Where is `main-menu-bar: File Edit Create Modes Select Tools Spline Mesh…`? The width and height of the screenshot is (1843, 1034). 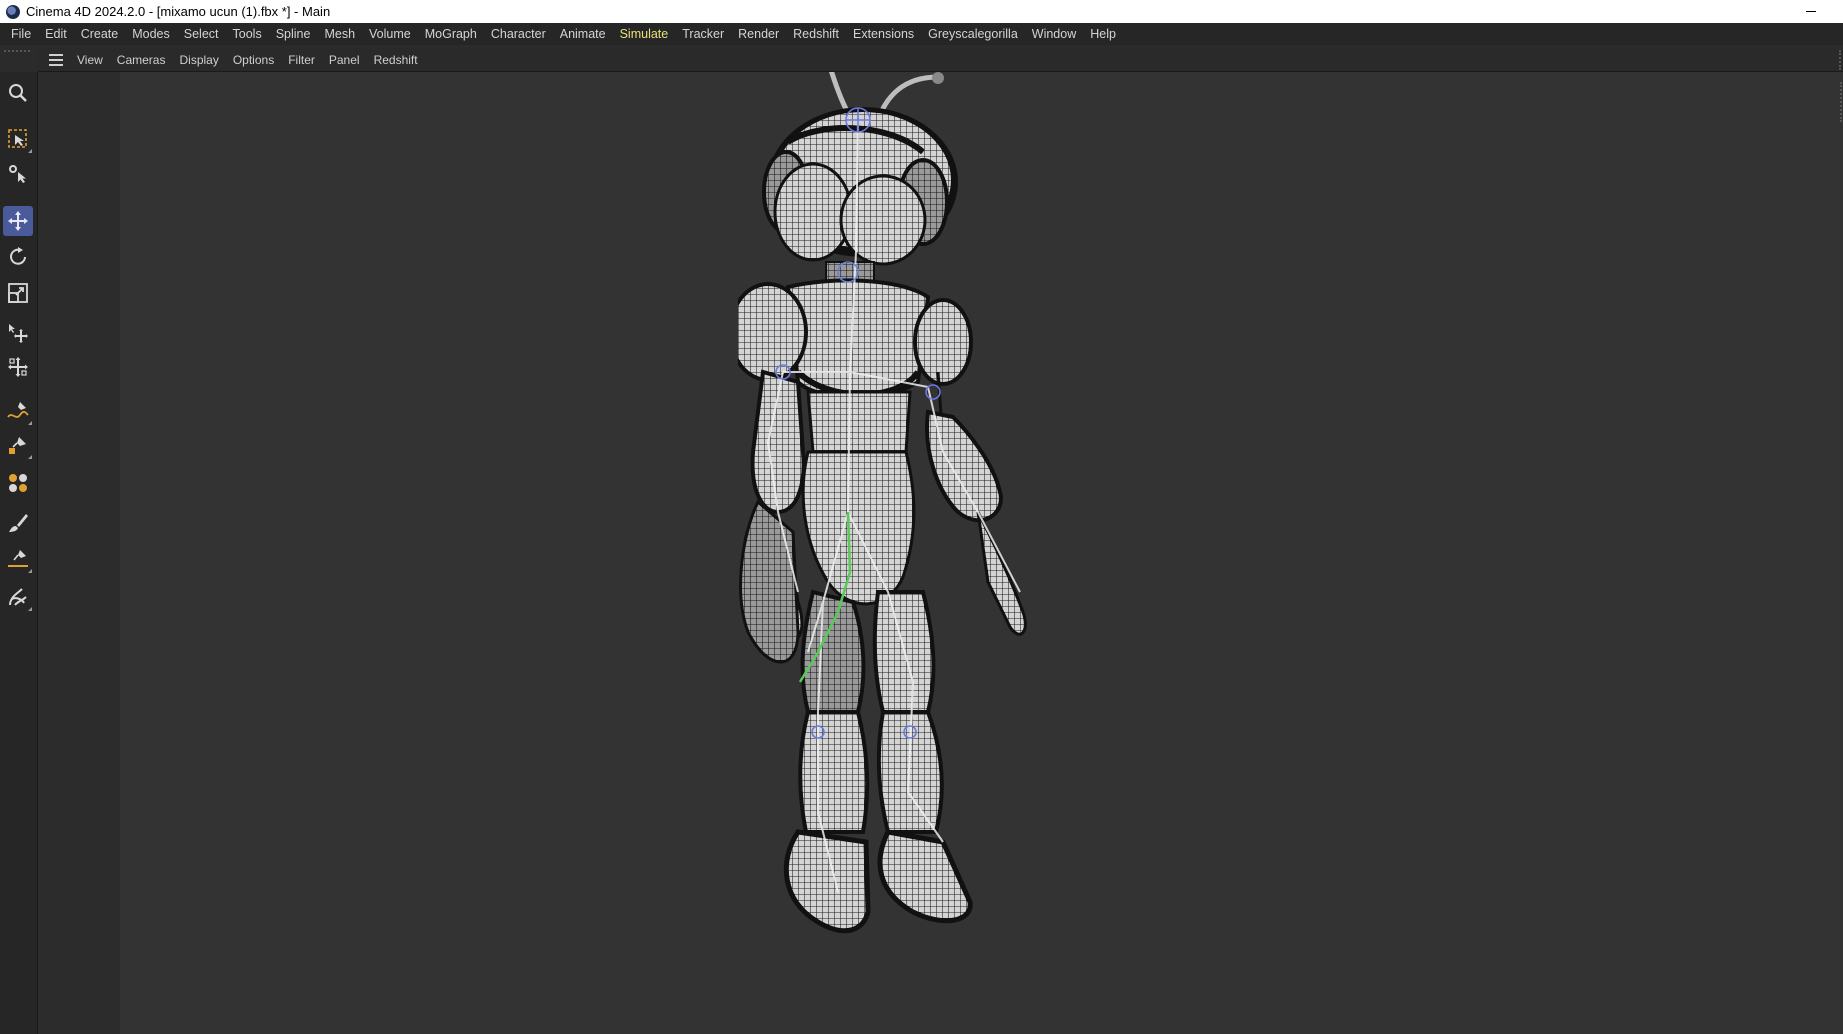 main-menu-bar: File Edit Create Modes Select Tools Spline Mesh… is located at coordinates (921, 34).